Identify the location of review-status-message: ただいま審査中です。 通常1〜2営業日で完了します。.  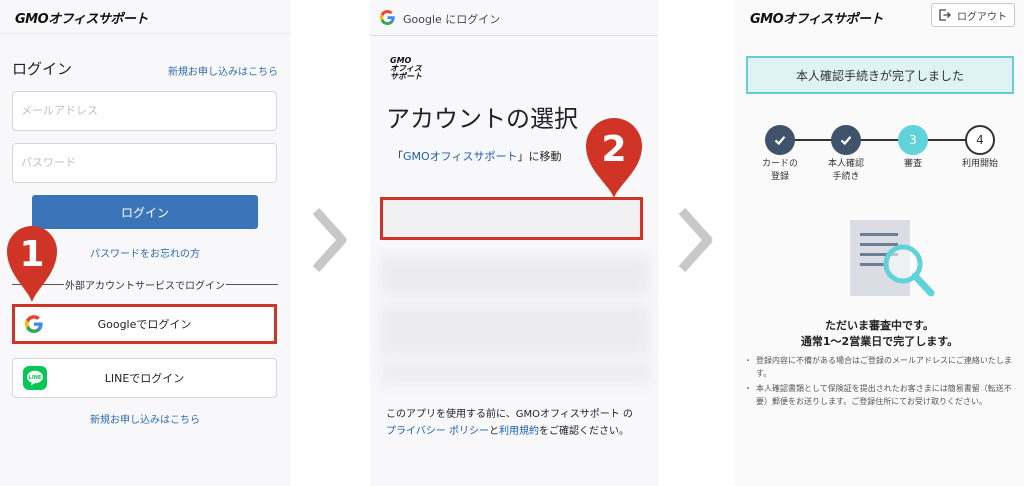
(879, 334).